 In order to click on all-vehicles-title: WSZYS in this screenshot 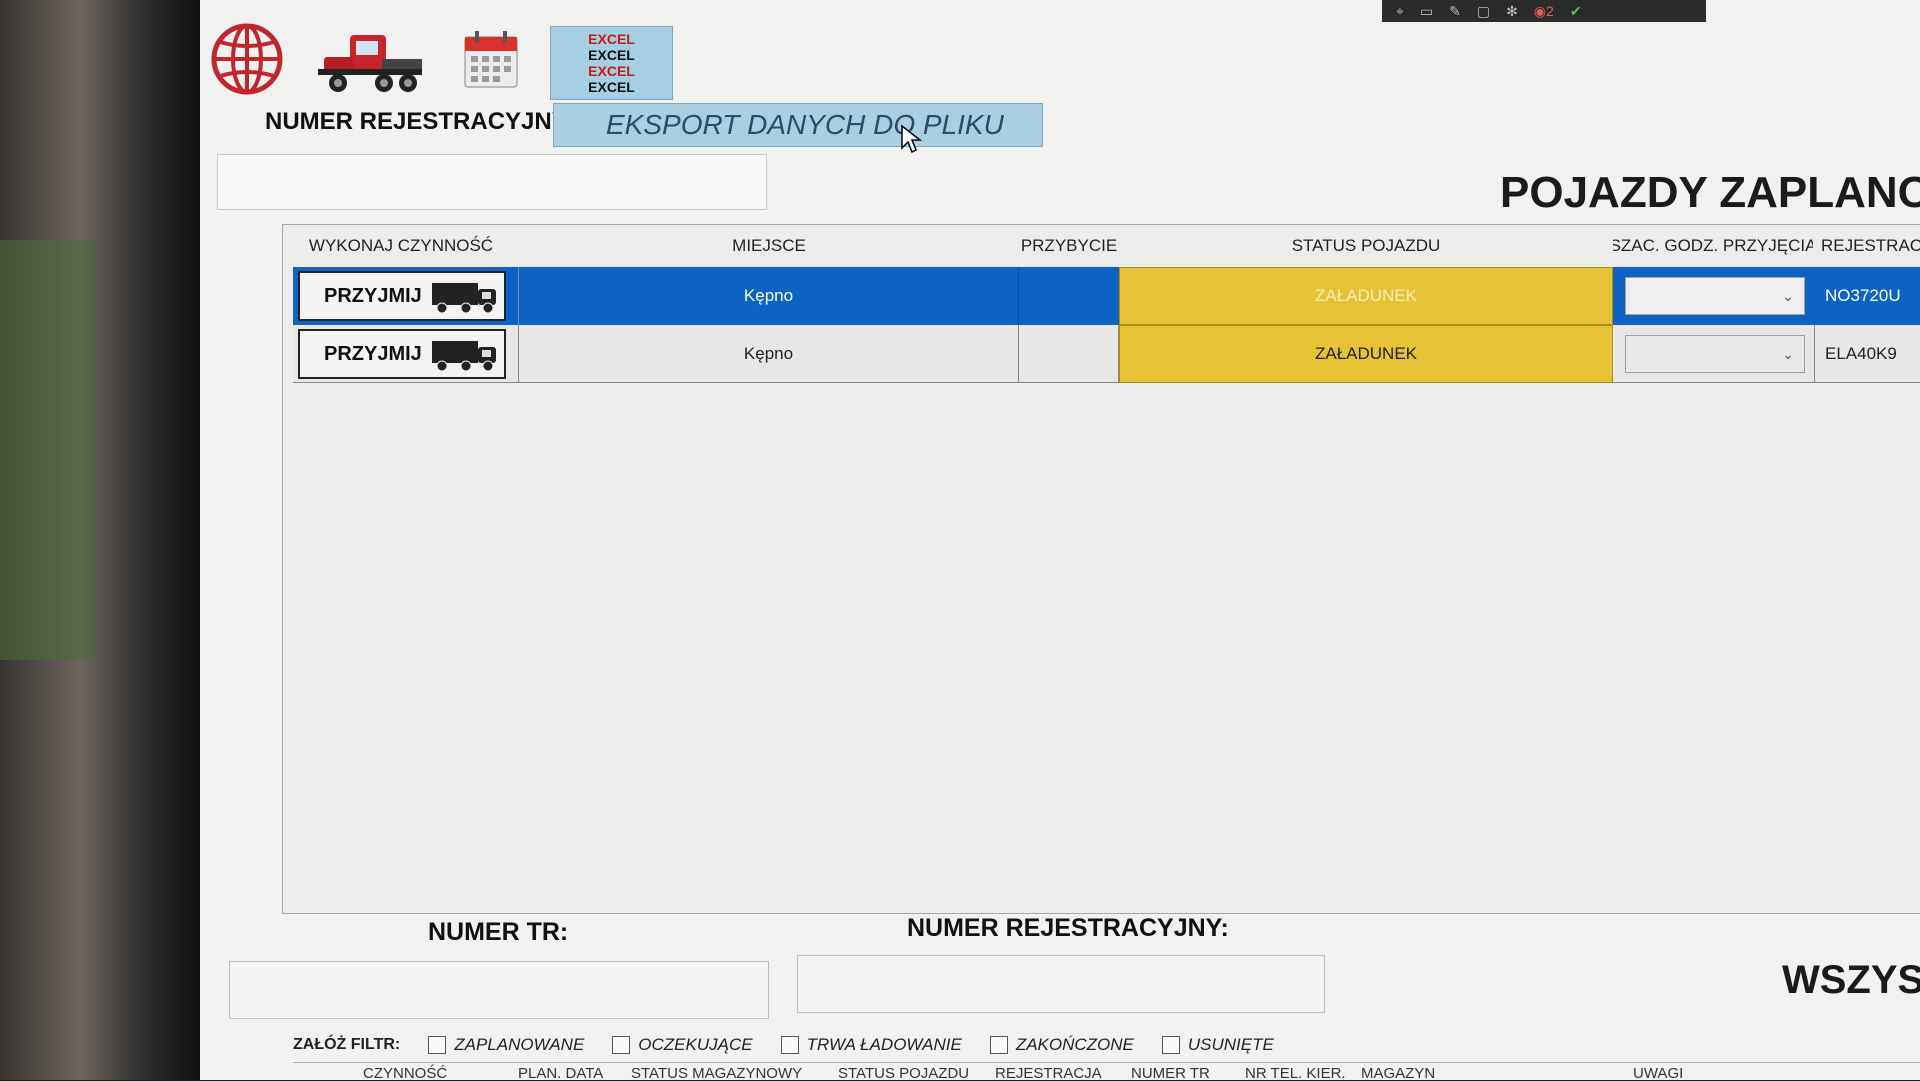, I will do `click(1851, 980)`.